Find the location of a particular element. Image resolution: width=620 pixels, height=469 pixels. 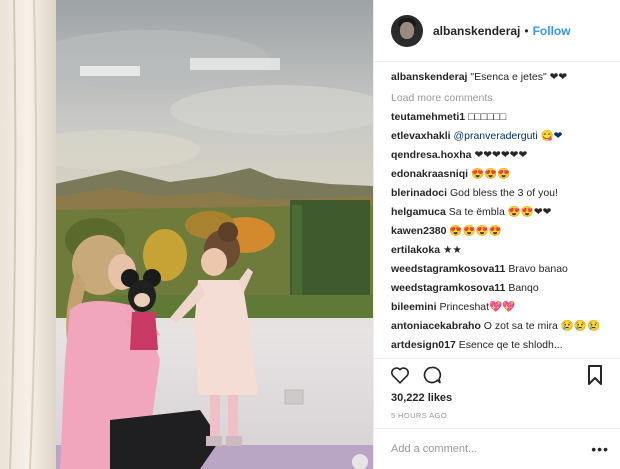

comment-row: qendresa.hoxha ❤❤❤❤❤❤ is located at coordinates (497, 157).